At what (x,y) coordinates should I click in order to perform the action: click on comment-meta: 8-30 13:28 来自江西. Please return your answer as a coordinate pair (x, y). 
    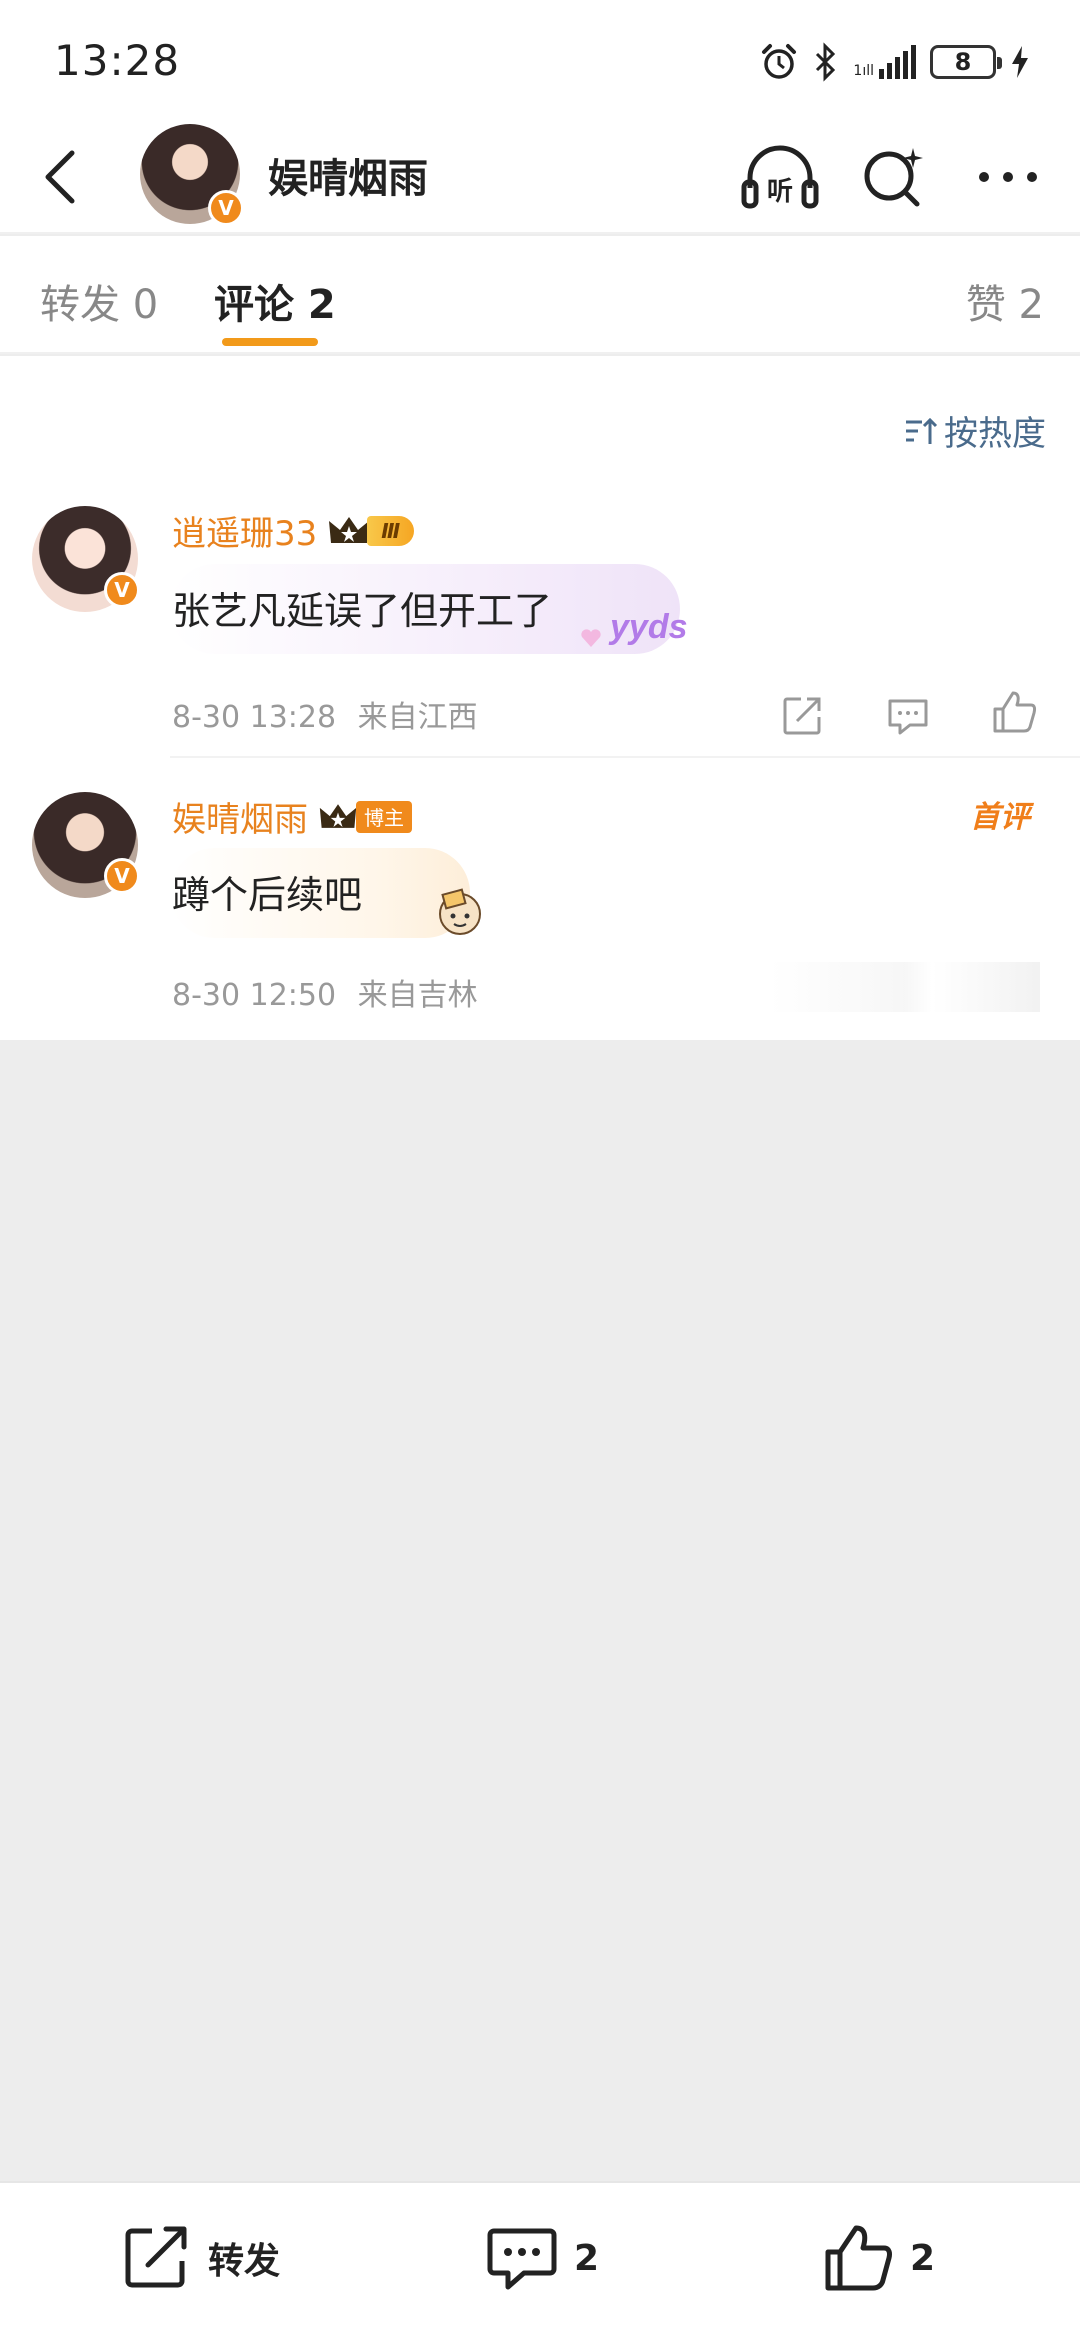
    Looking at the image, I should click on (325, 714).